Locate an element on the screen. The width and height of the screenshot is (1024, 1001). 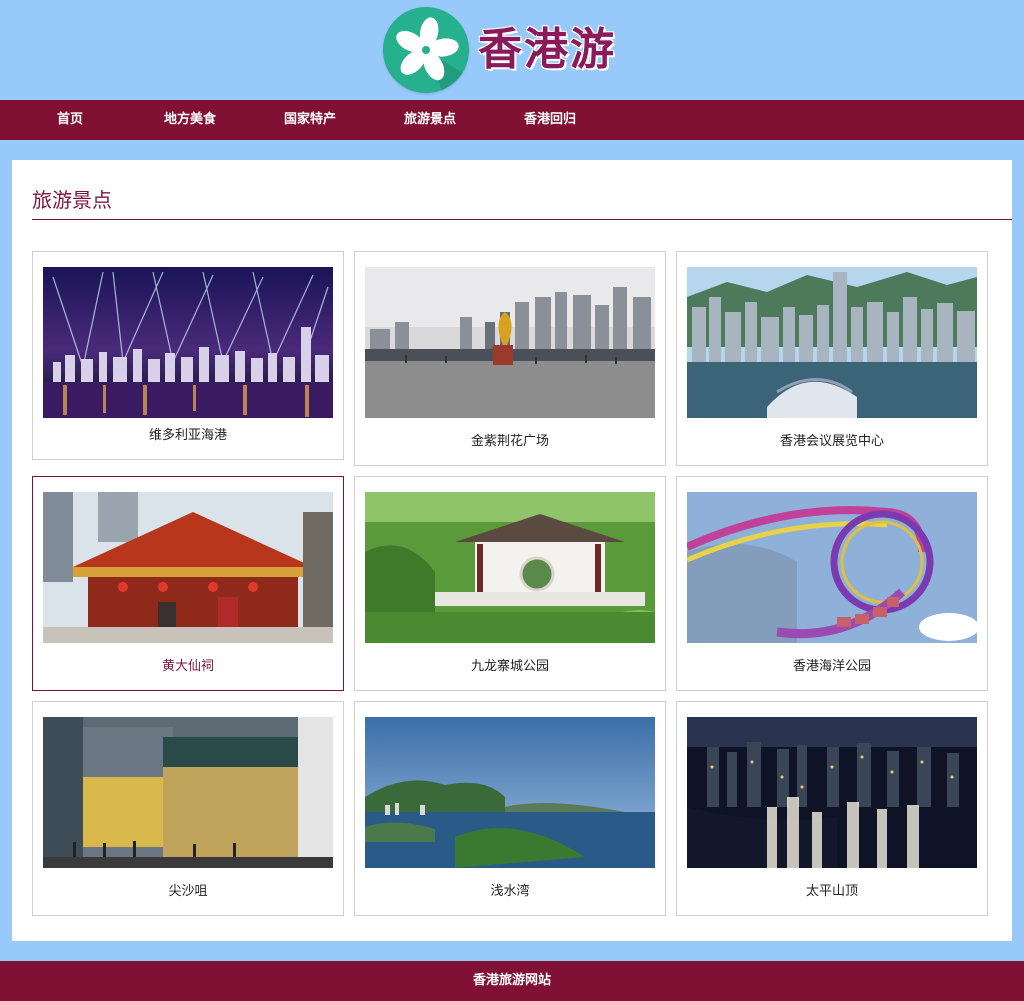
bauhinia-flower-icon is located at coordinates (426, 50).